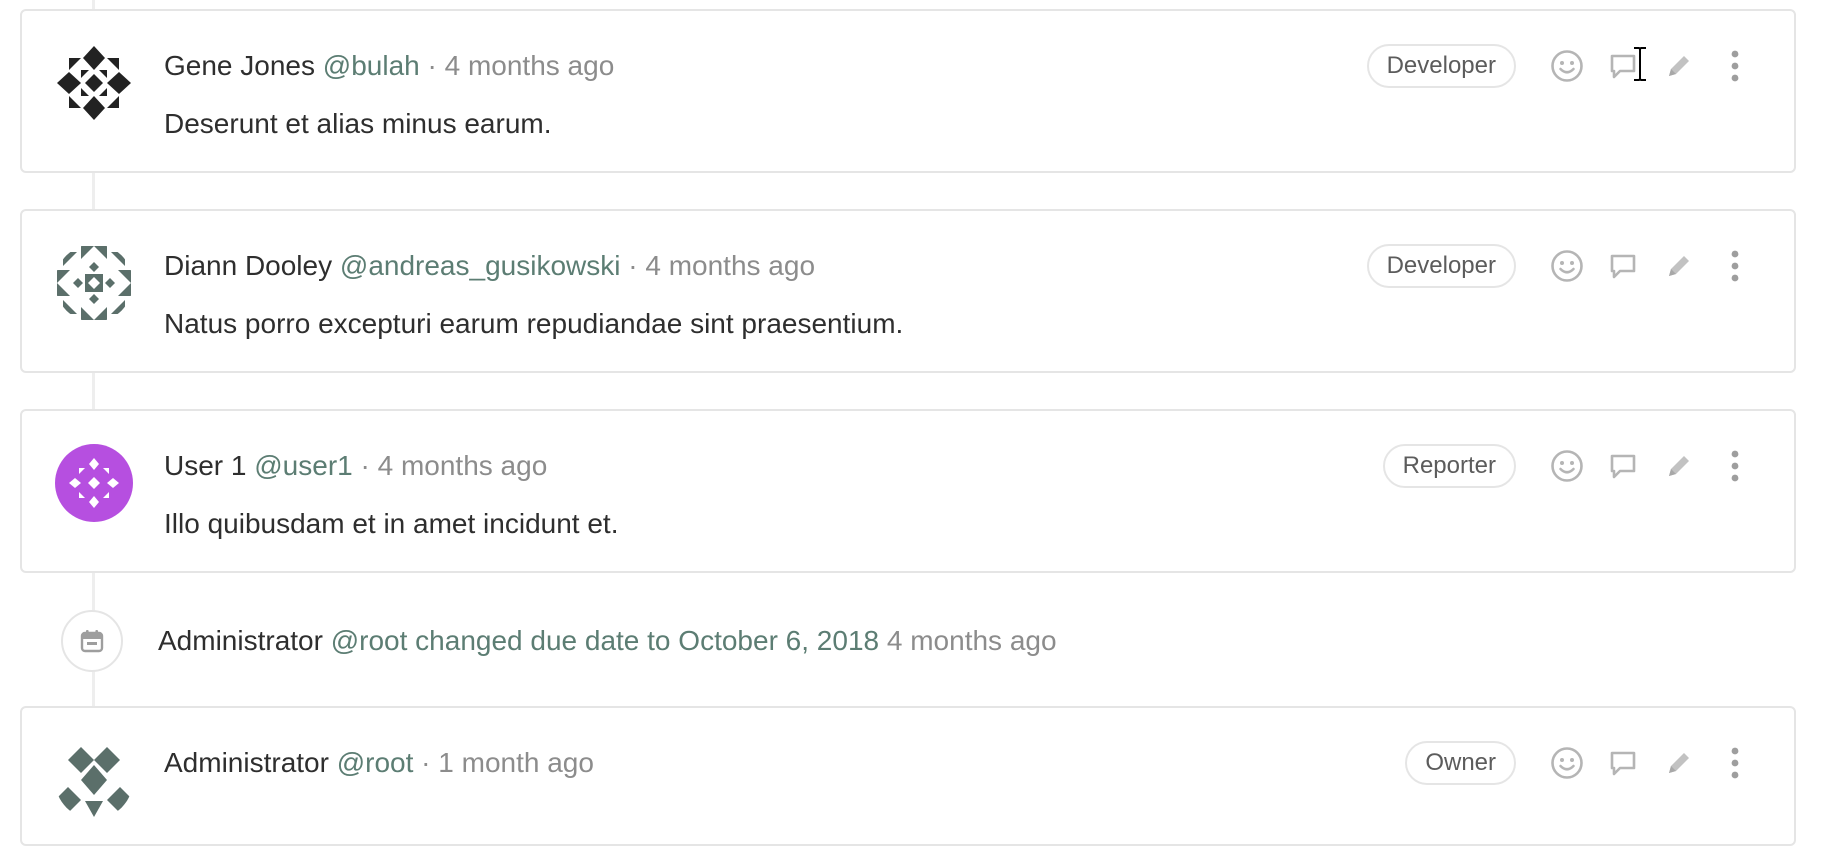 The width and height of the screenshot is (1832, 846). I want to click on role-badge: Reporter, so click(1449, 466).